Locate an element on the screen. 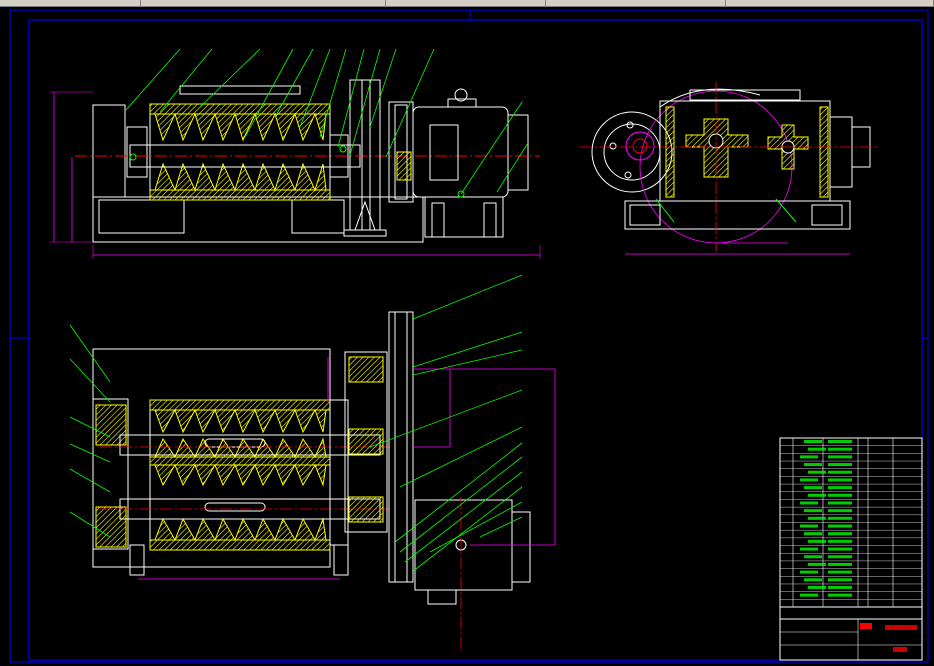 This screenshot has width=934, height=666. title-block-rows is located at coordinates (851, 520).